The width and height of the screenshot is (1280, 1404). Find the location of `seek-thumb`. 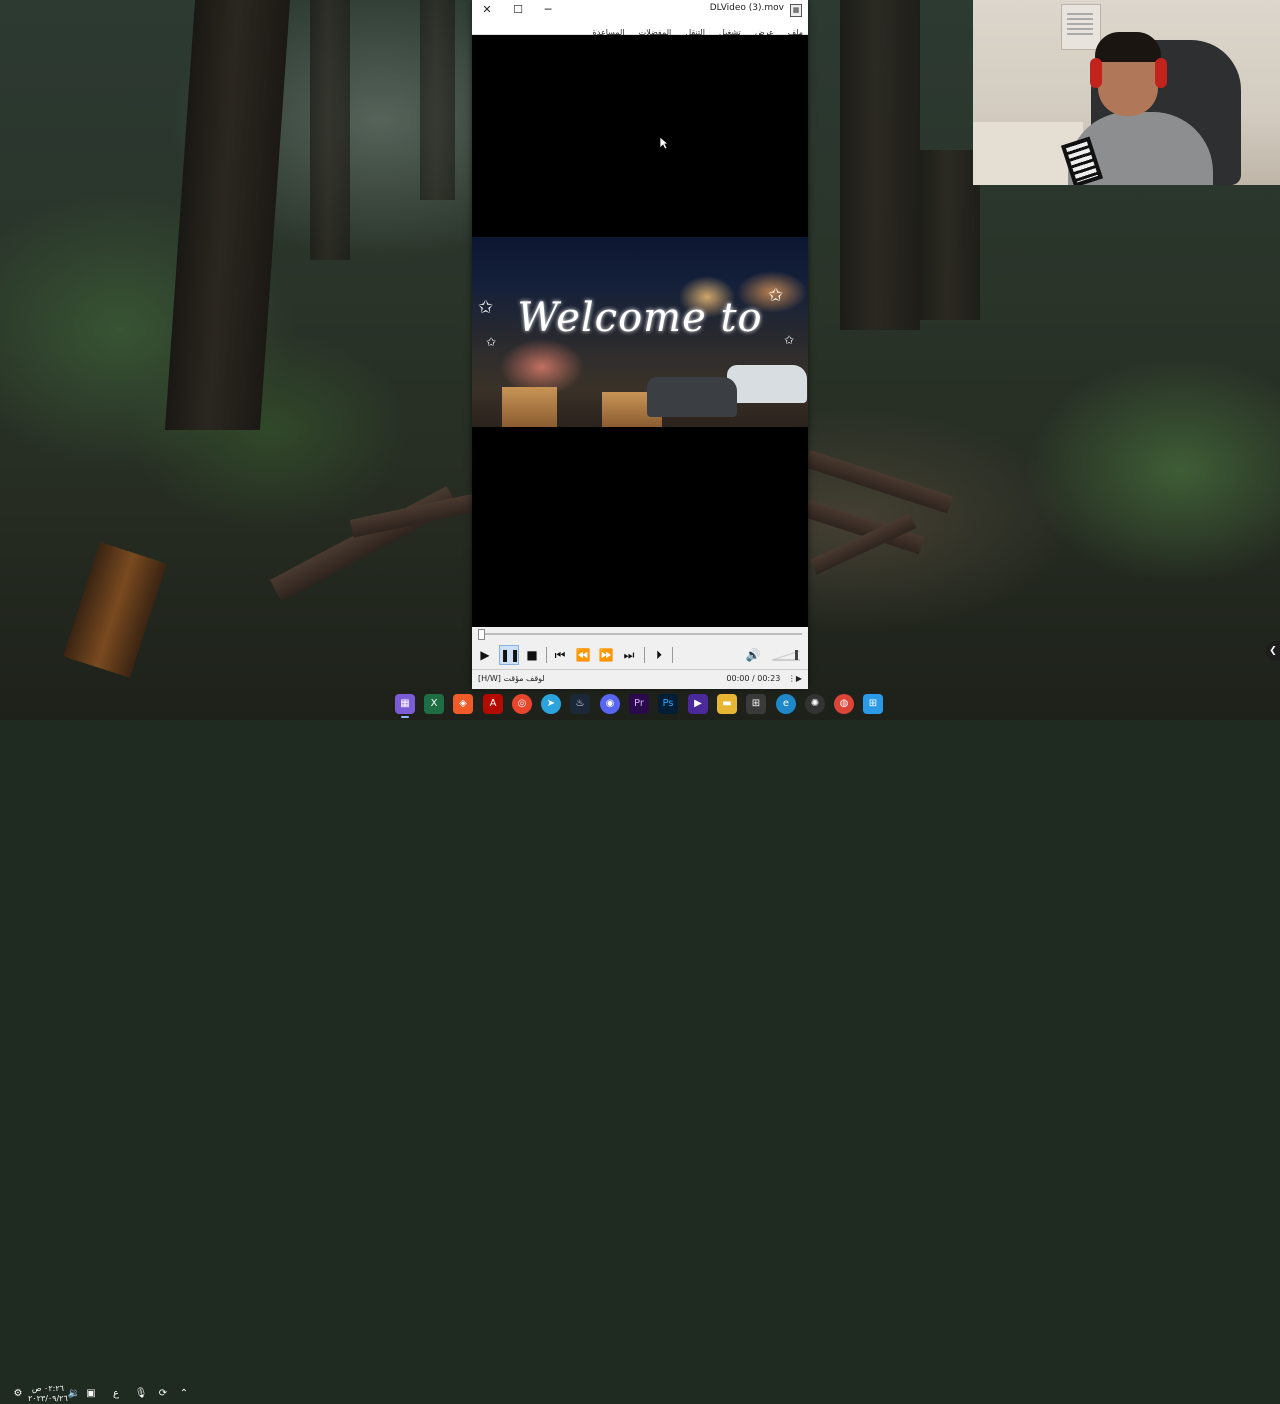

seek-thumb is located at coordinates (481, 634).